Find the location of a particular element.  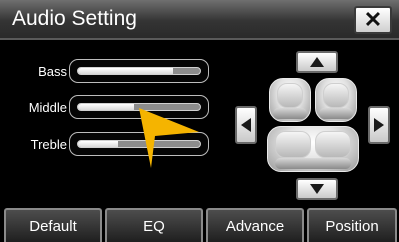

balance-down-button is located at coordinates (317, 189).